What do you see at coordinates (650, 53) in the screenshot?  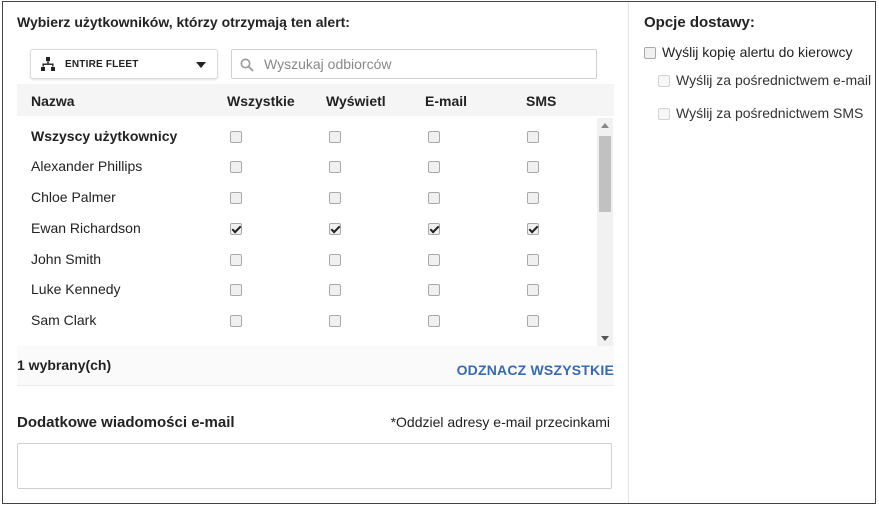 I see `checkbox-copy-to-driver` at bounding box center [650, 53].